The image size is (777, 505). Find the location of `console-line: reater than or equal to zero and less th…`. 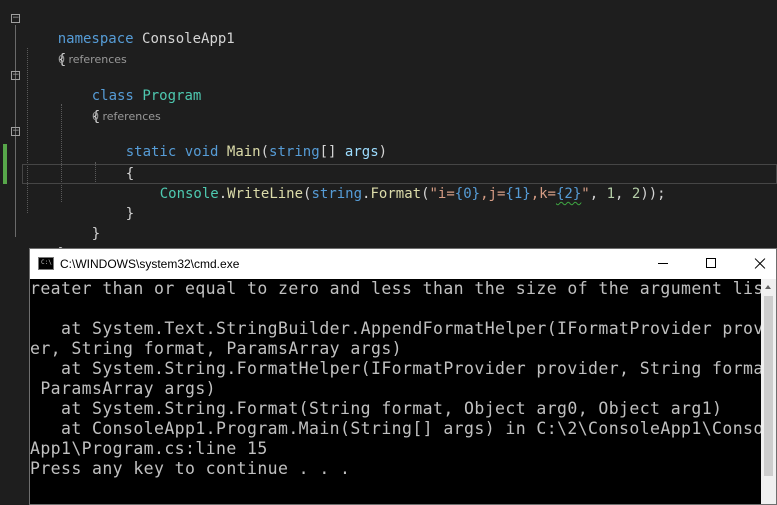

console-line: reater than or equal to zero and less th… is located at coordinates (395, 288).